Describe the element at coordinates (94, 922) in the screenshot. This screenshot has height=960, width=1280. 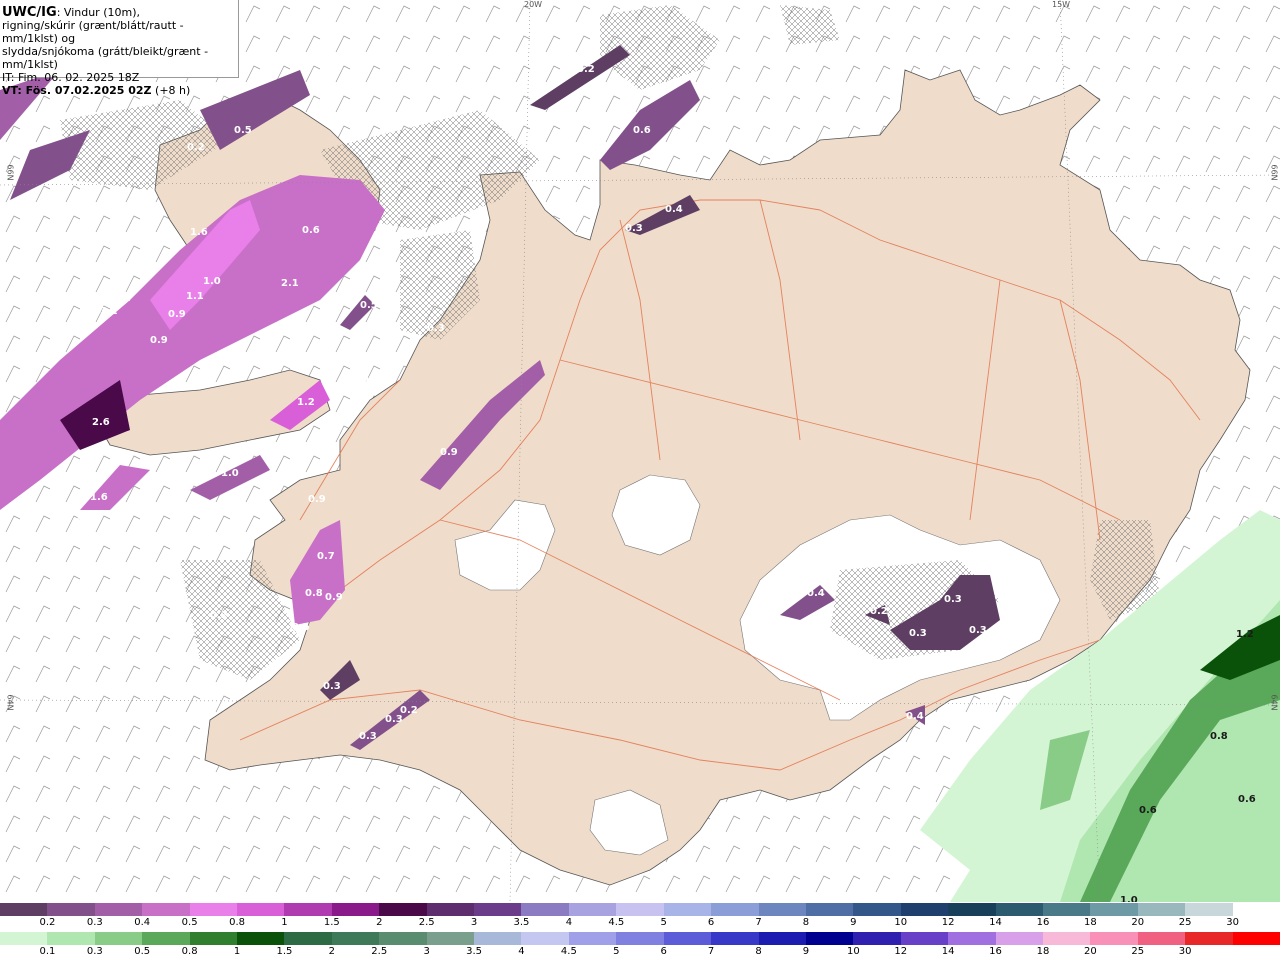
I see `snow-scale-label: 0.3` at that location.